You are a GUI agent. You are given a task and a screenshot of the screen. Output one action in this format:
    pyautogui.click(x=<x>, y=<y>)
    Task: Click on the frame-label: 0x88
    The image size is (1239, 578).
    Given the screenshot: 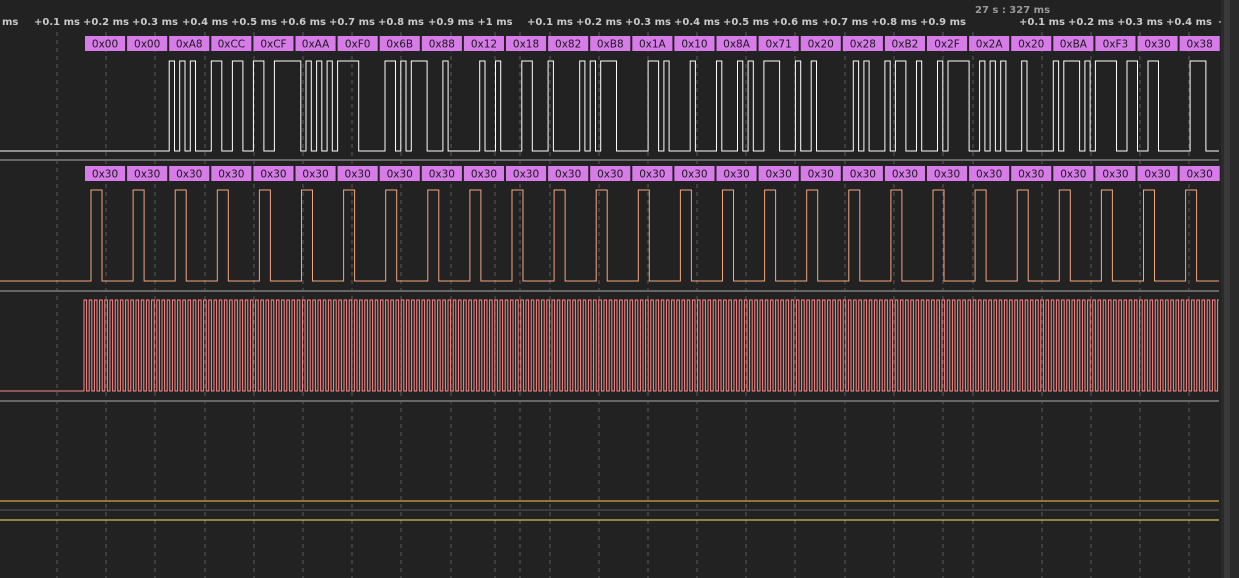 What is the action you would take?
    pyautogui.click(x=442, y=45)
    